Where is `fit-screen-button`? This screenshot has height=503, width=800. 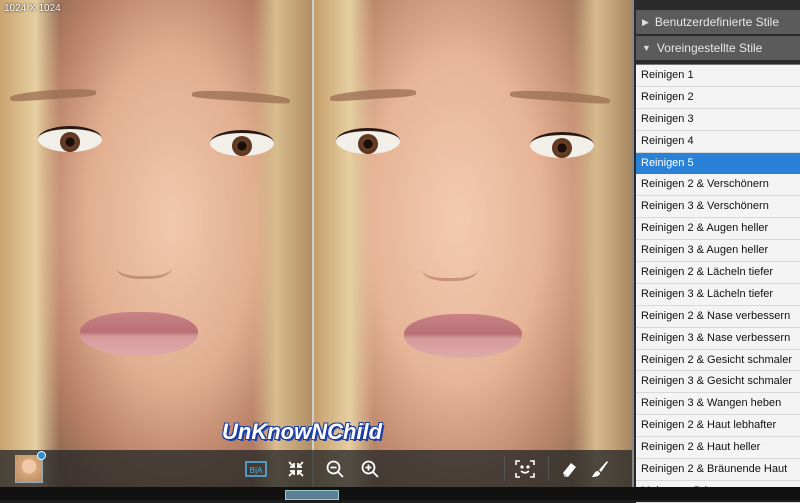
fit-screen-button is located at coordinates (296, 469).